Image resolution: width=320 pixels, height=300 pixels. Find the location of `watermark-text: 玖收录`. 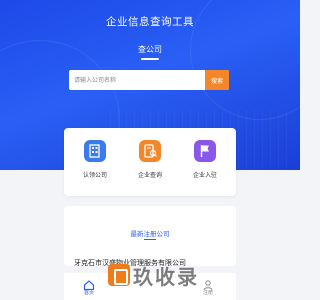

watermark-text: 玖收录 is located at coordinates (166, 276).